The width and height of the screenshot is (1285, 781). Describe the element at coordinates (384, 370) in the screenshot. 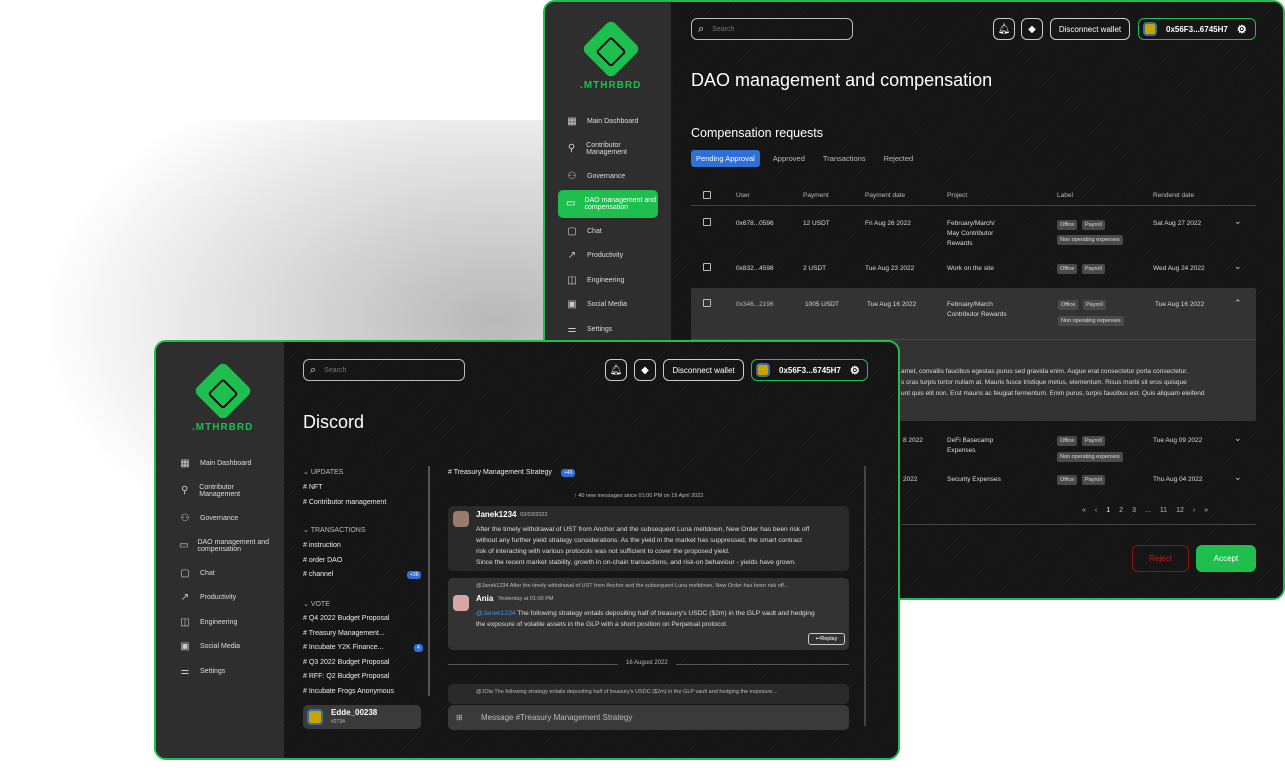

I see `front-search-input: ⌕ Search` at that location.